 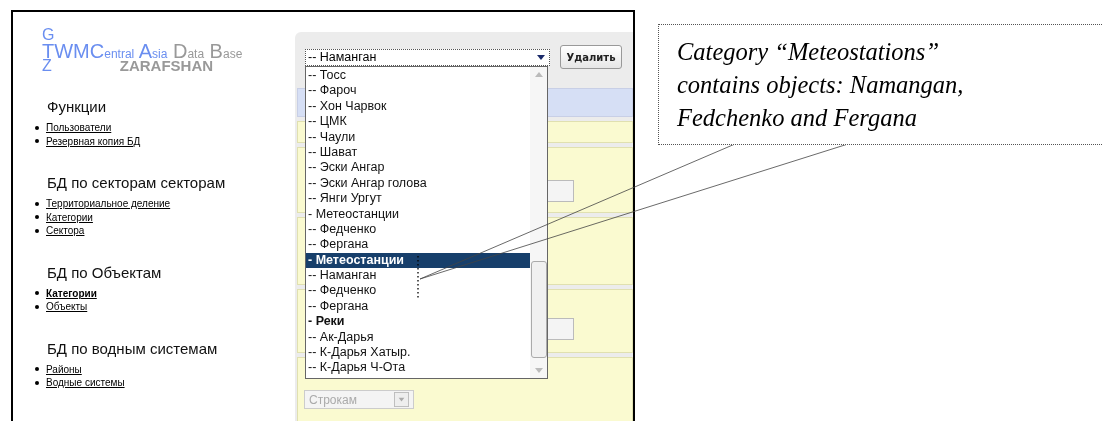 I want to click on dropdown-option: -- Эски Ангар голова, so click(x=418, y=183).